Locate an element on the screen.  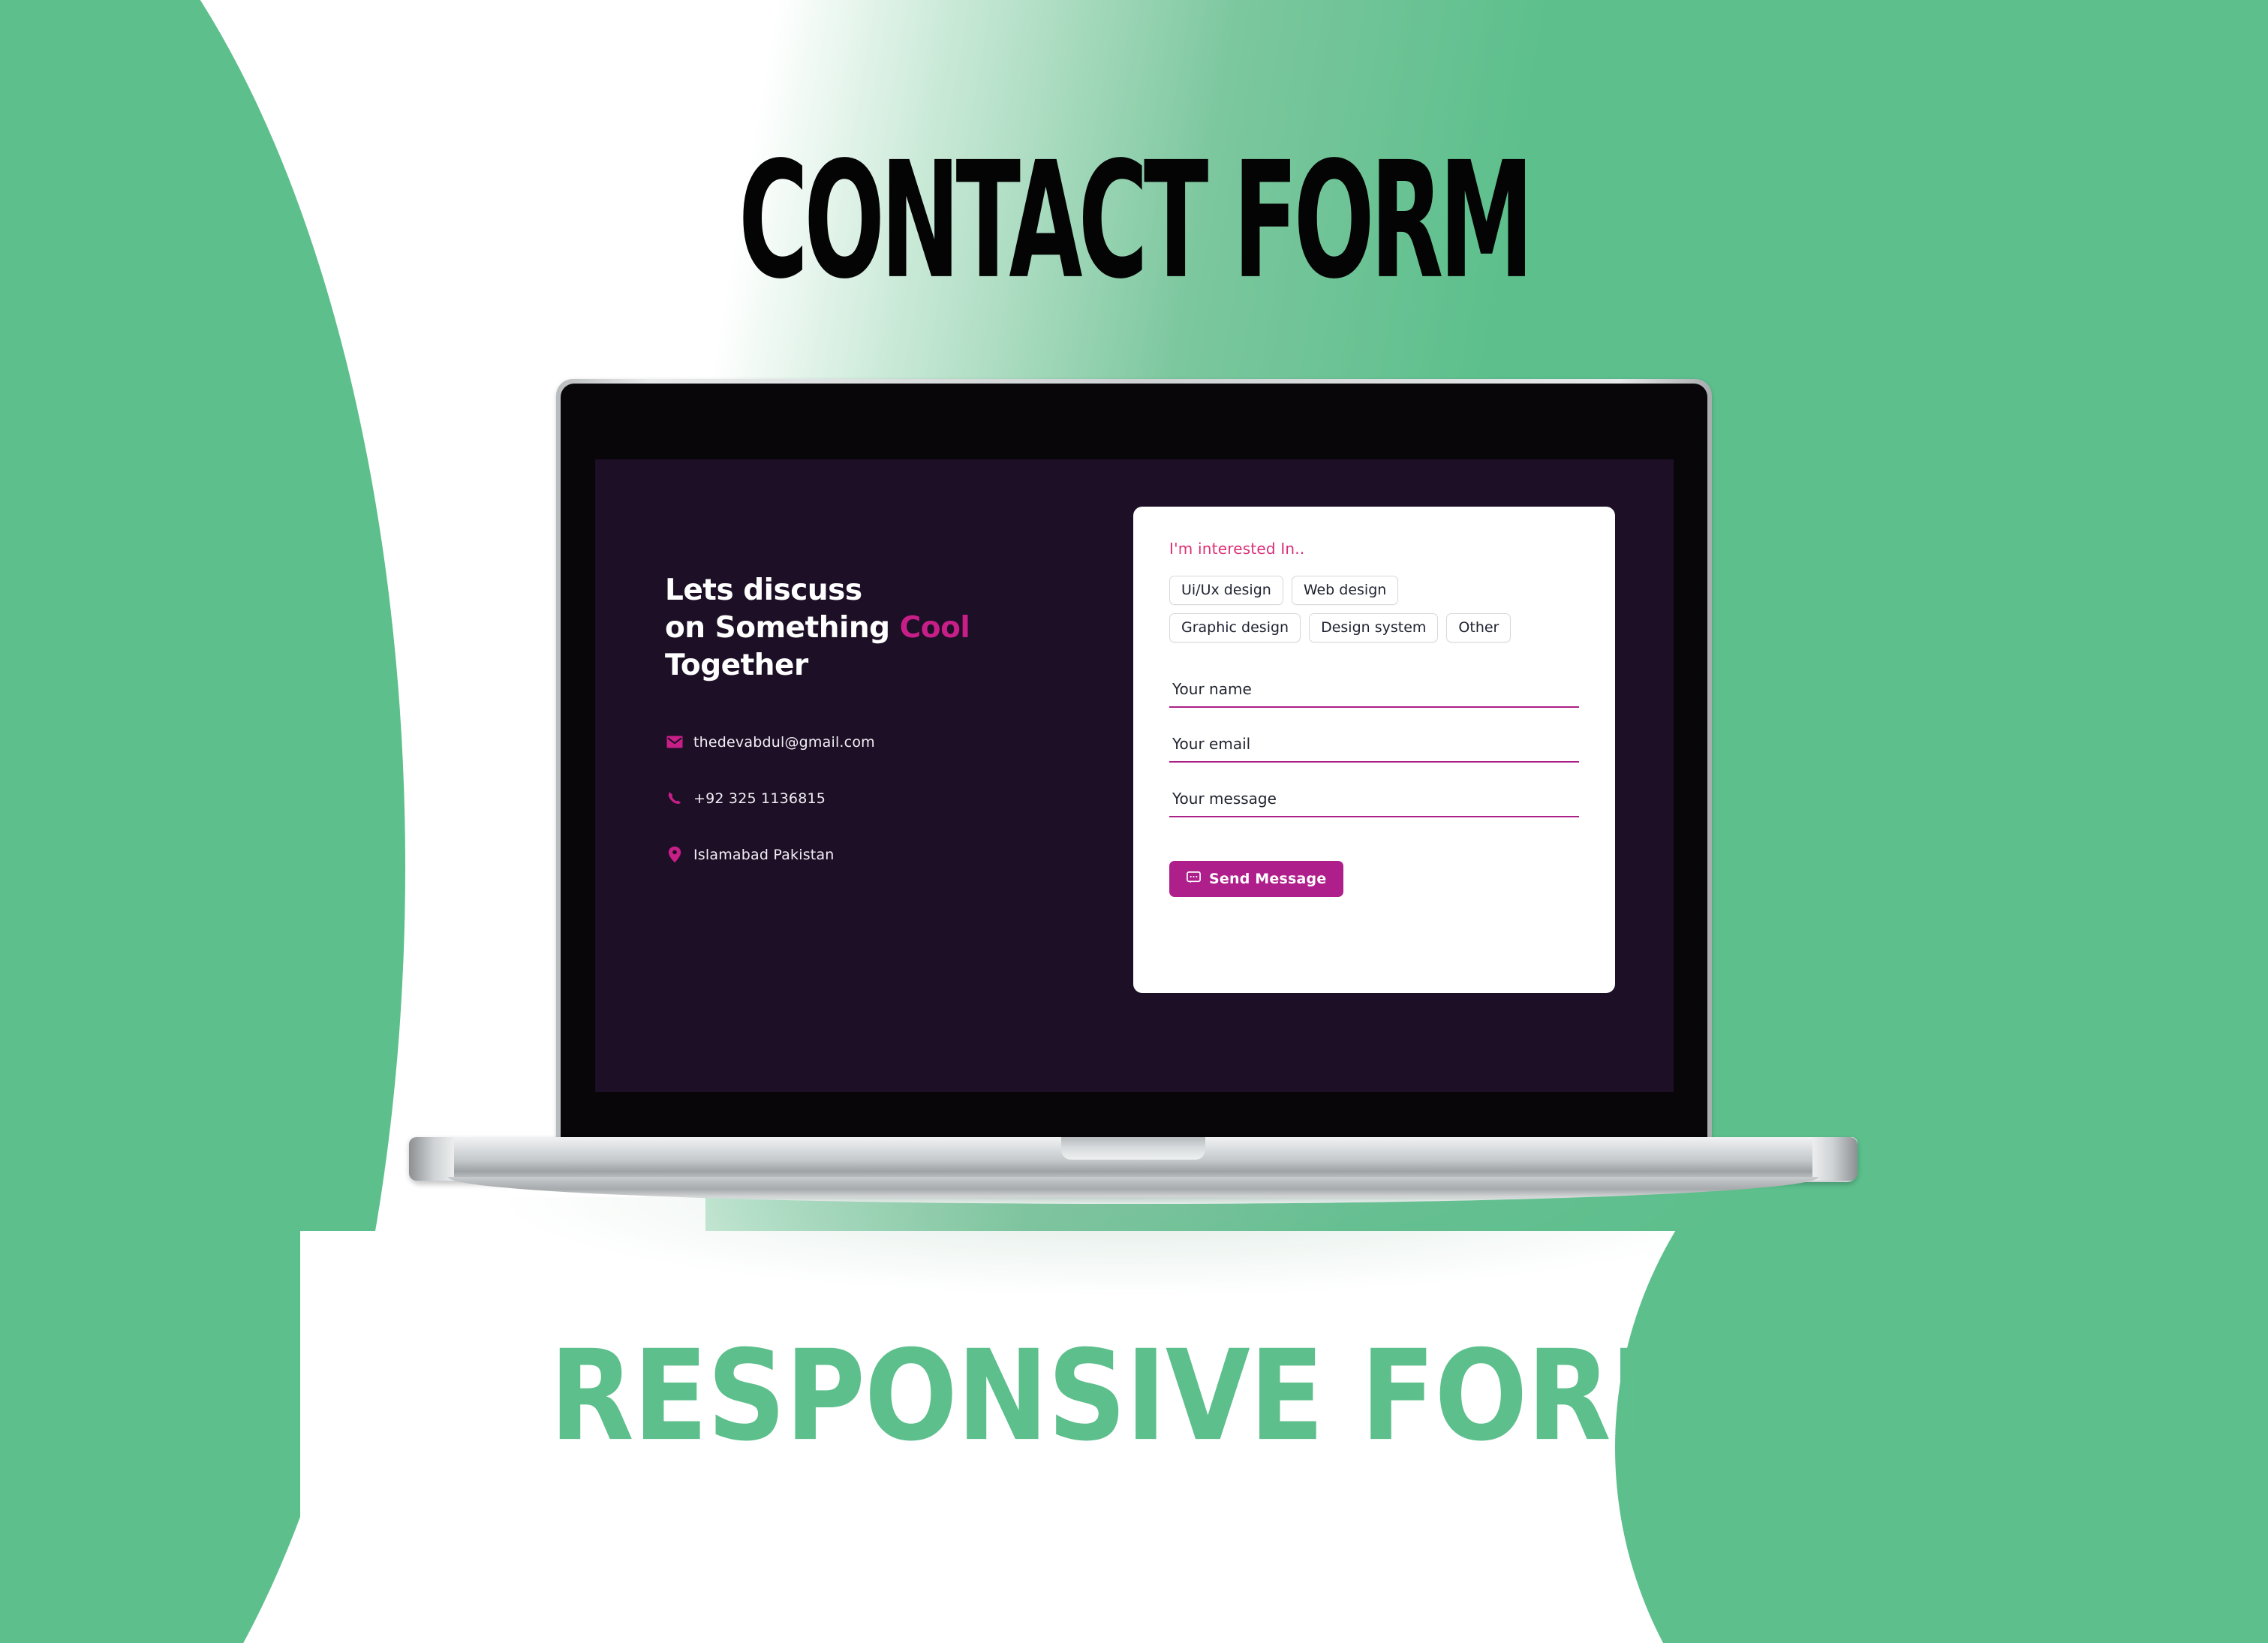
contact-info-column: Lets discuss on Something Cool Together is located at coordinates (882, 736).